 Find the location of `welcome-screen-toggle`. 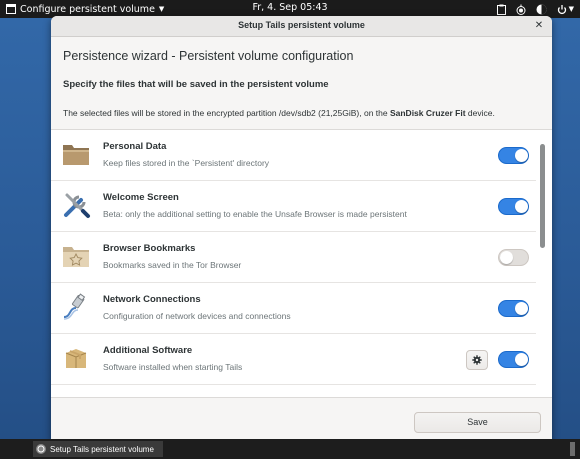

welcome-screen-toggle is located at coordinates (513, 206).